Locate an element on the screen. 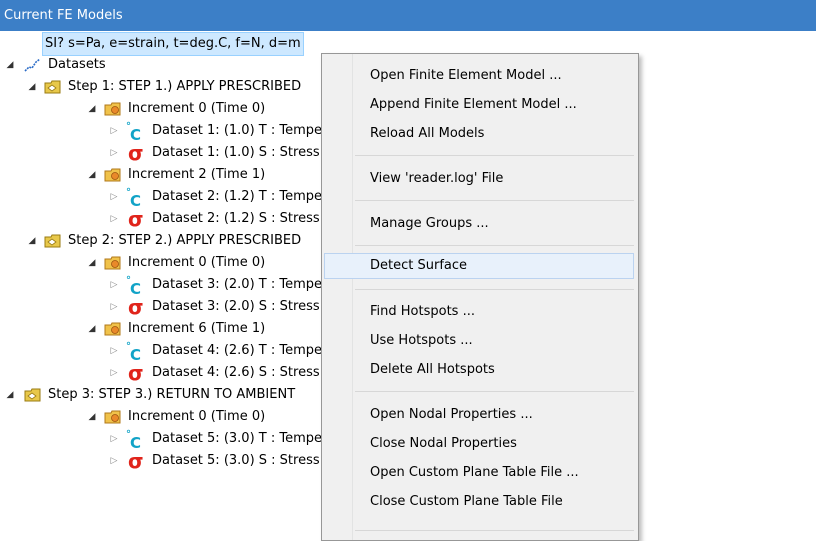 The image size is (816, 541). menu-item-delete-all-hotspots: Delete All Hotspots is located at coordinates (479, 370).